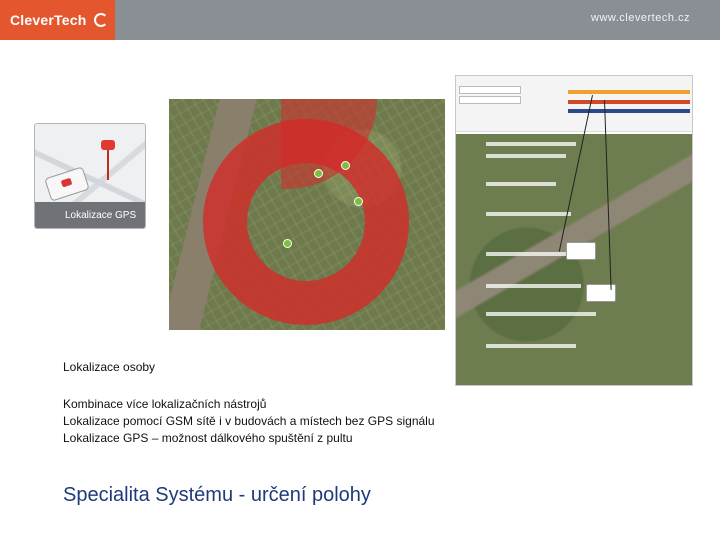  I want to click on section-caption: Lokalizace osoby, so click(109, 367).